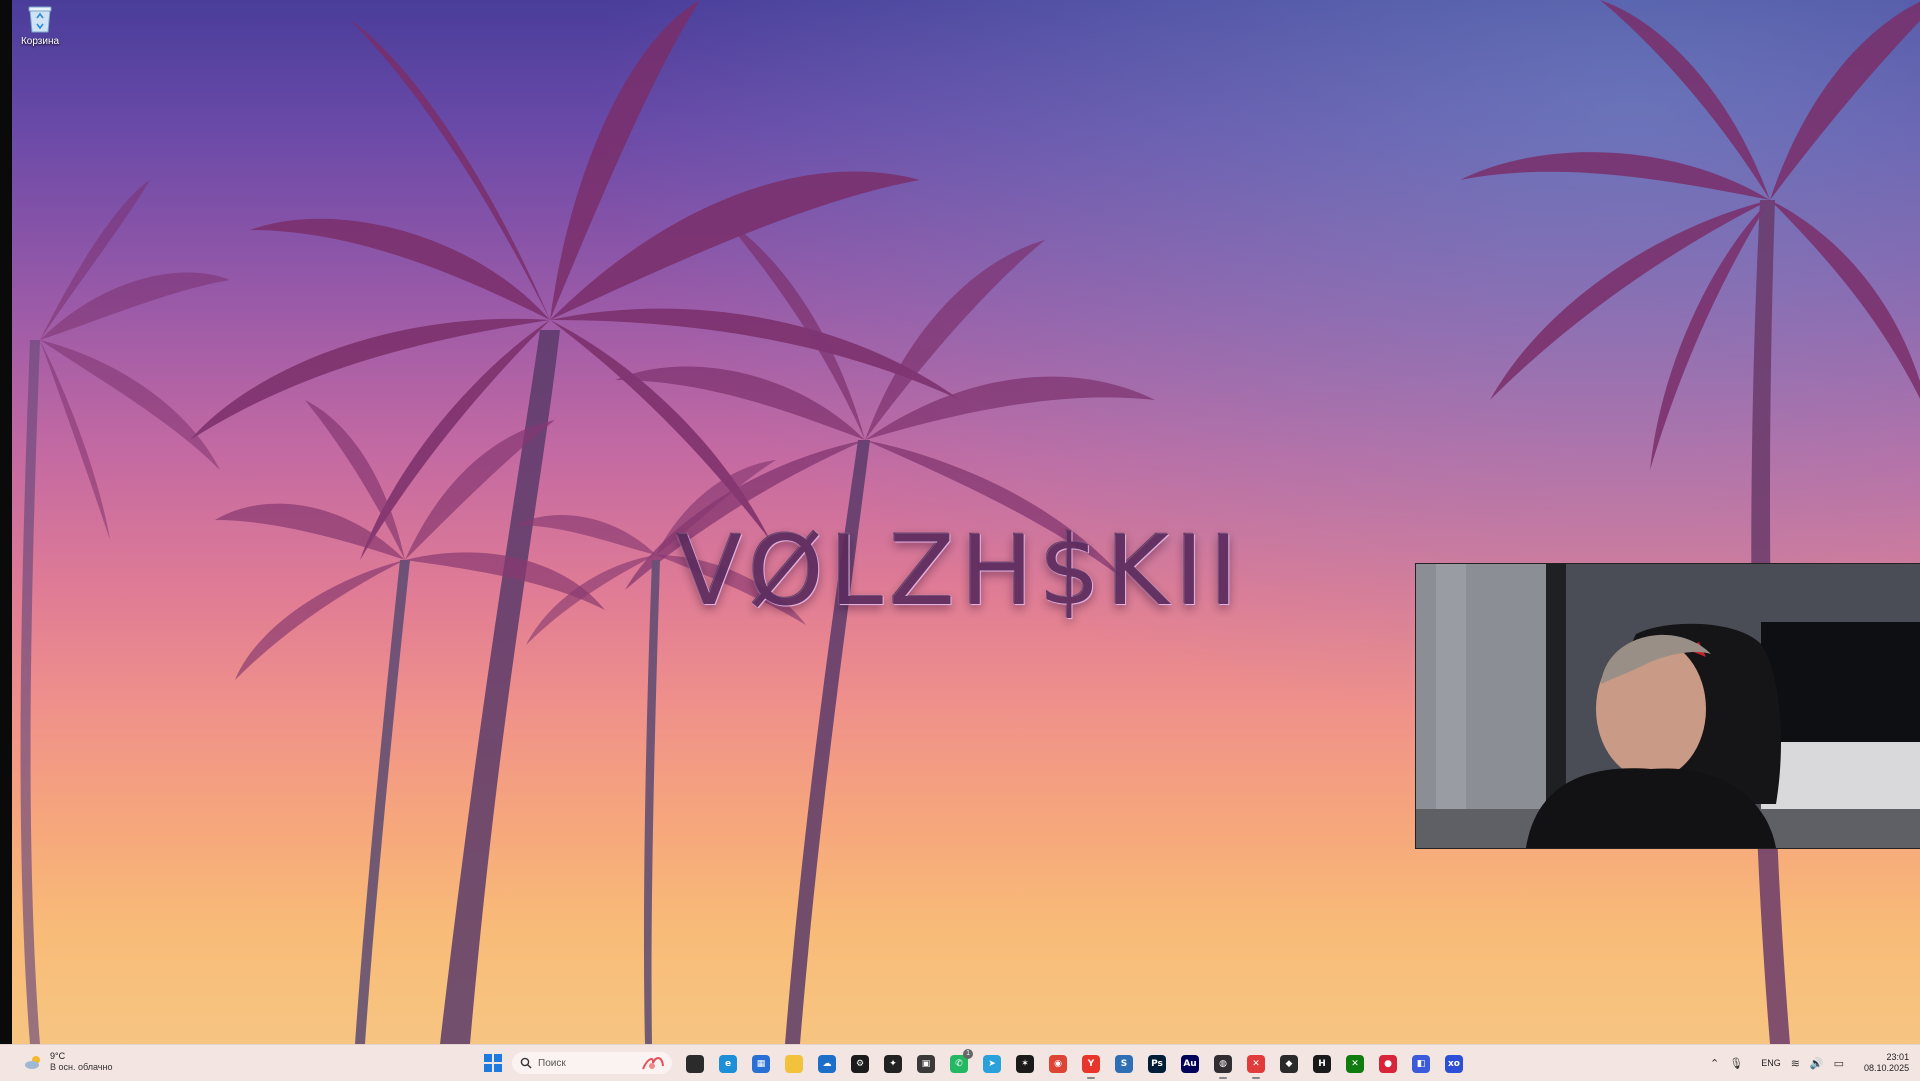 This screenshot has width=1920, height=1081. What do you see at coordinates (526, 1063) in the screenshot?
I see `search-icon` at bounding box center [526, 1063].